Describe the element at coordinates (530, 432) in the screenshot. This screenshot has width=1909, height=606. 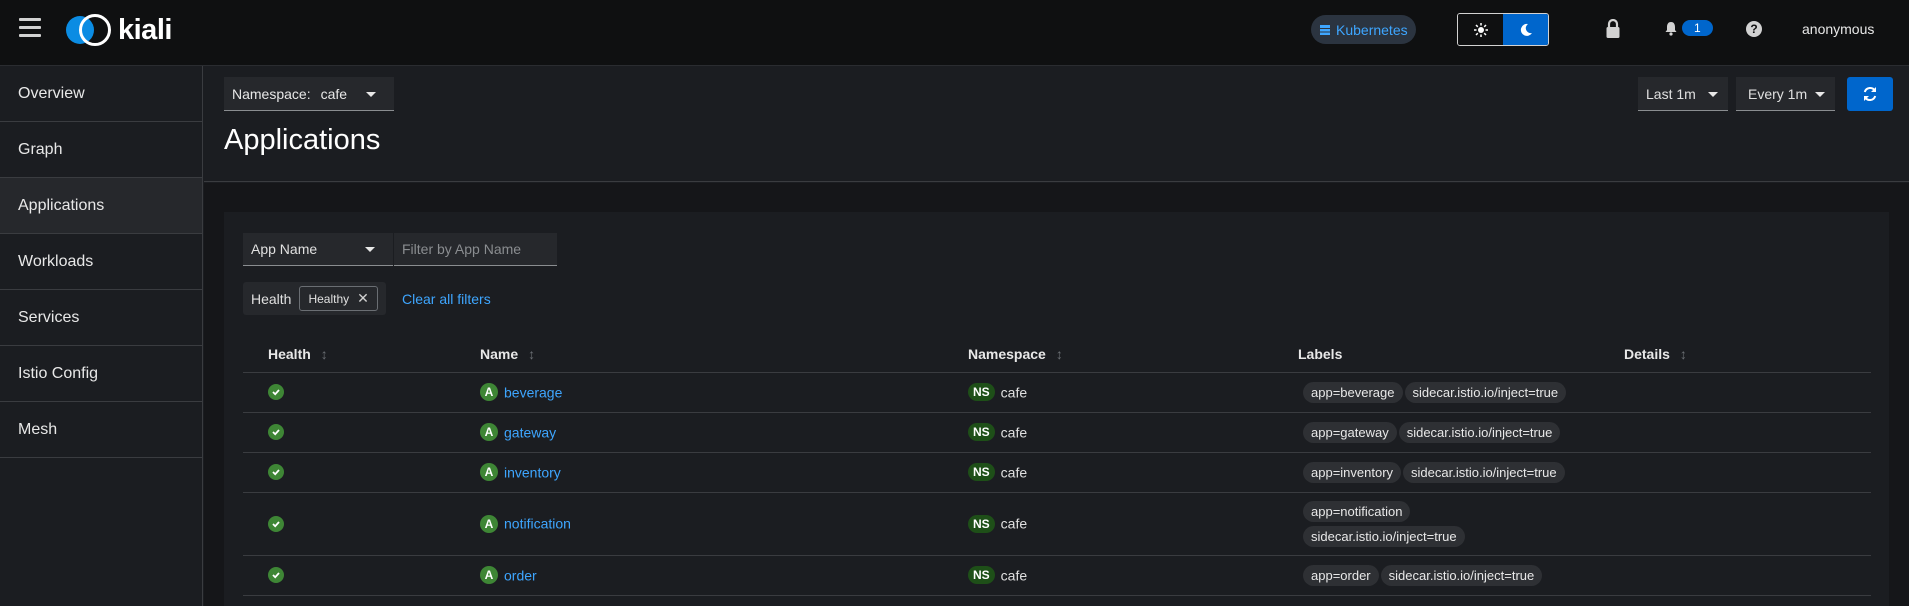
I see `app-name-link: gateway` at that location.